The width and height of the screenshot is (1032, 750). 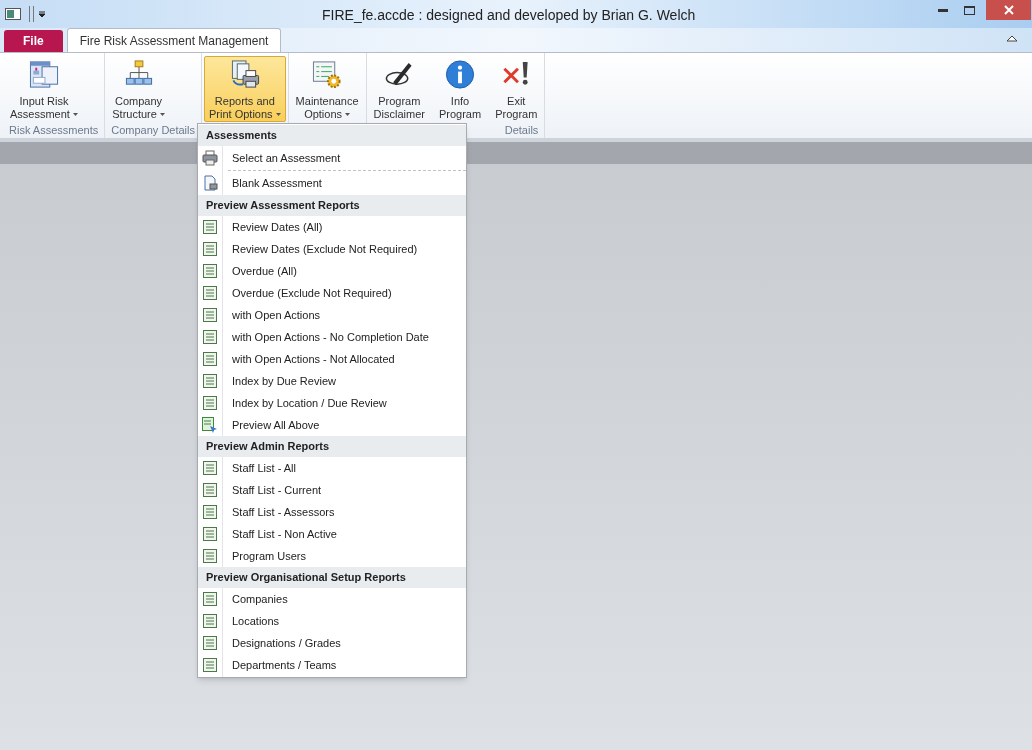 What do you see at coordinates (969, 10) in the screenshot?
I see `maximize-icon` at bounding box center [969, 10].